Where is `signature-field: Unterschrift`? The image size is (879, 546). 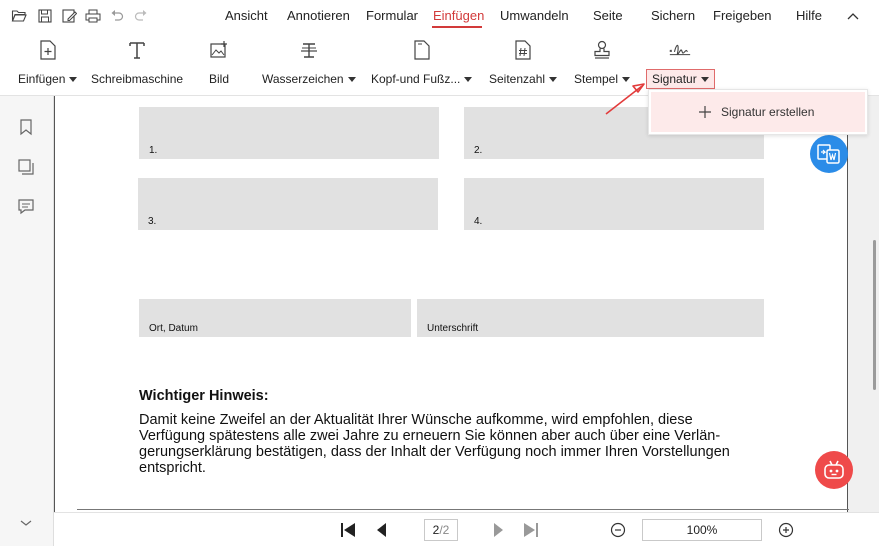 signature-field: Unterschrift is located at coordinates (590, 318).